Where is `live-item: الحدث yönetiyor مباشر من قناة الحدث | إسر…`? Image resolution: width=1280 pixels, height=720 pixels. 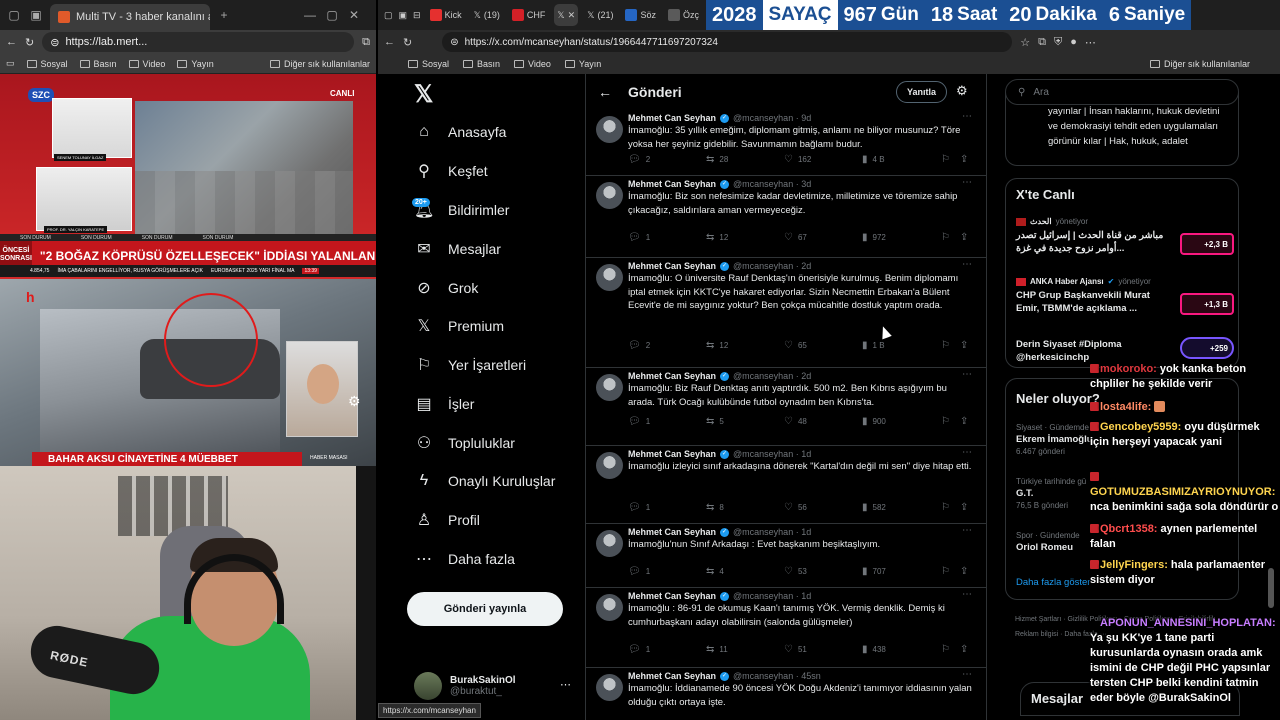 live-item: الحدث yönetiyor مباشر من قناة الحدث | إسر… is located at coordinates (1125, 236).